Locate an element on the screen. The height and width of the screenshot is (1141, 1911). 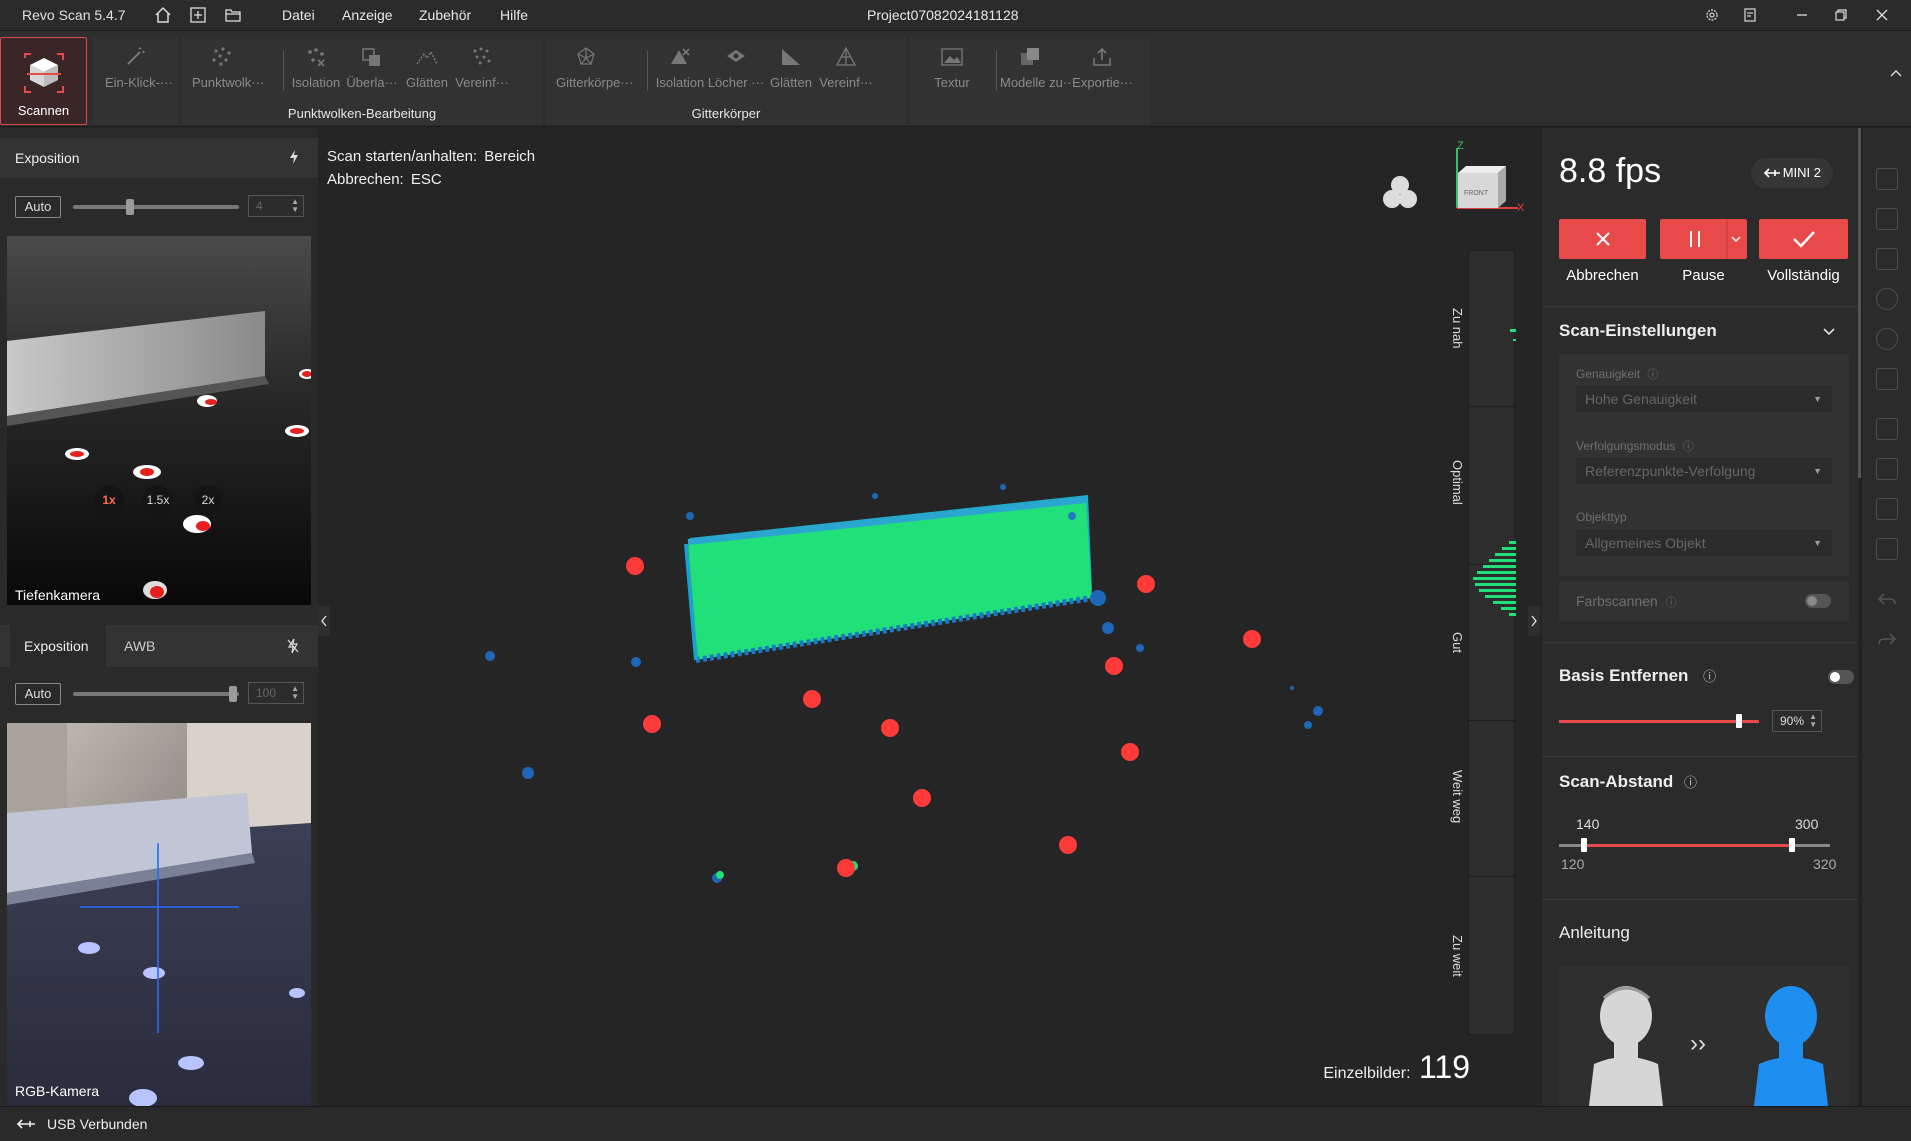
close-button is located at coordinates (1882, 15).